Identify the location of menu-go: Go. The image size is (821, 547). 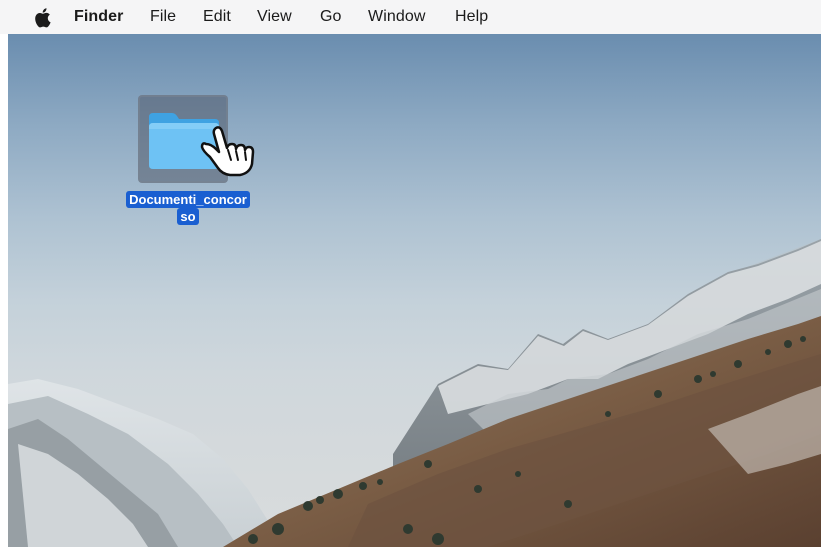
(331, 17).